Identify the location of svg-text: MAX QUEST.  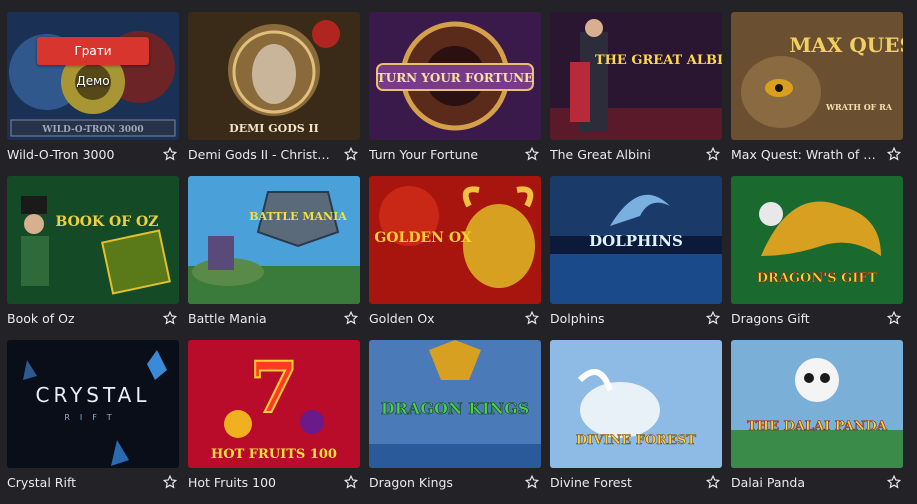
(846, 45).